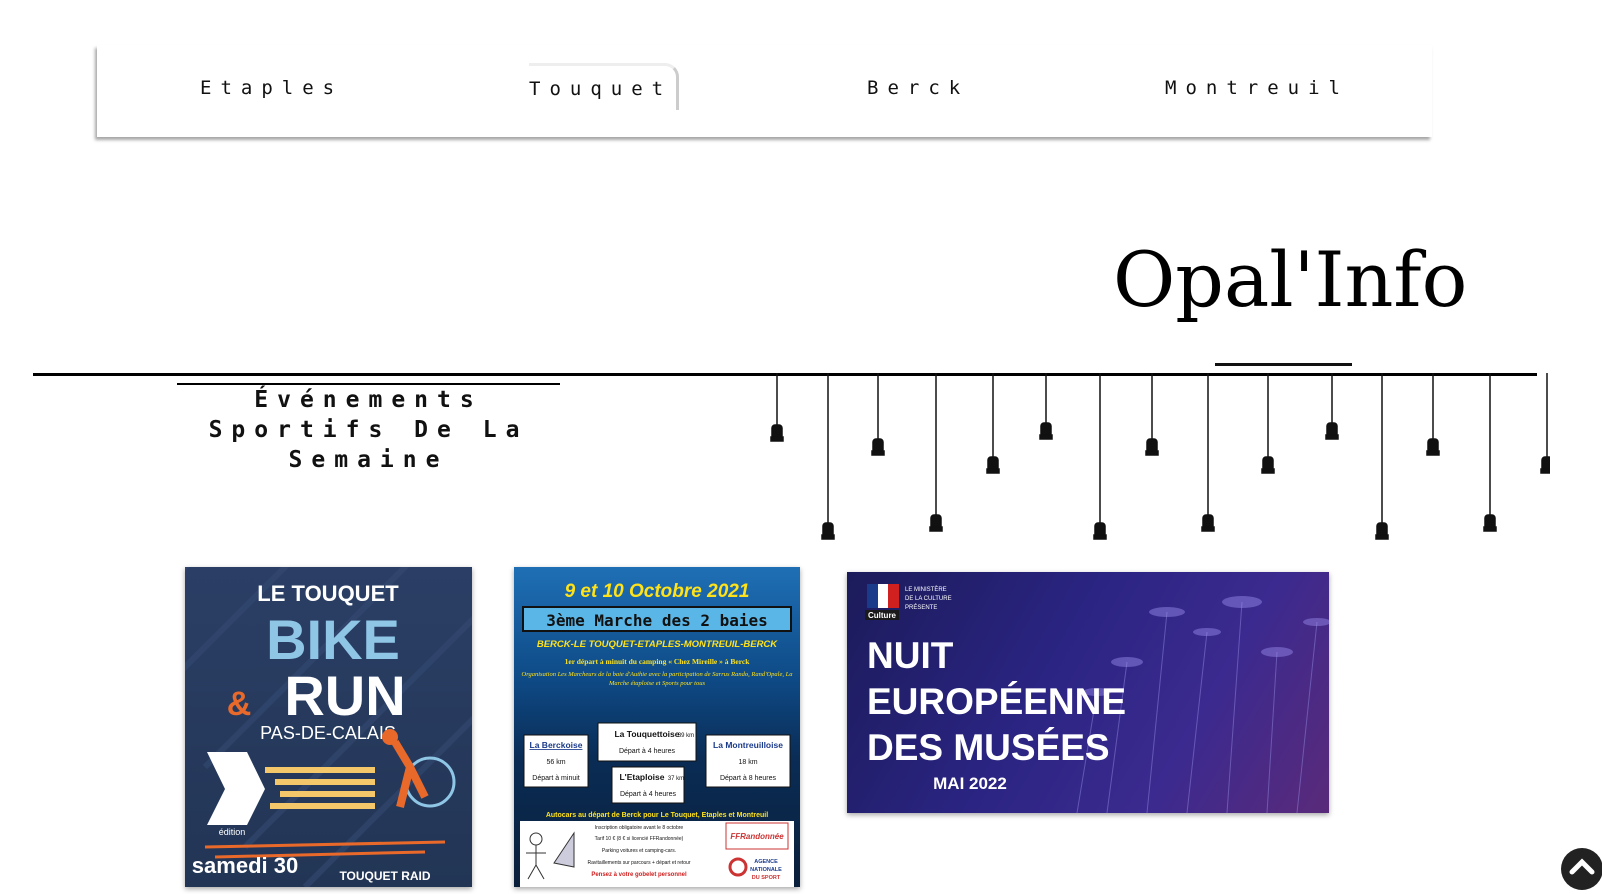 The width and height of the screenshot is (1602, 894). I want to click on route-km: 39 km, so click(686, 736).